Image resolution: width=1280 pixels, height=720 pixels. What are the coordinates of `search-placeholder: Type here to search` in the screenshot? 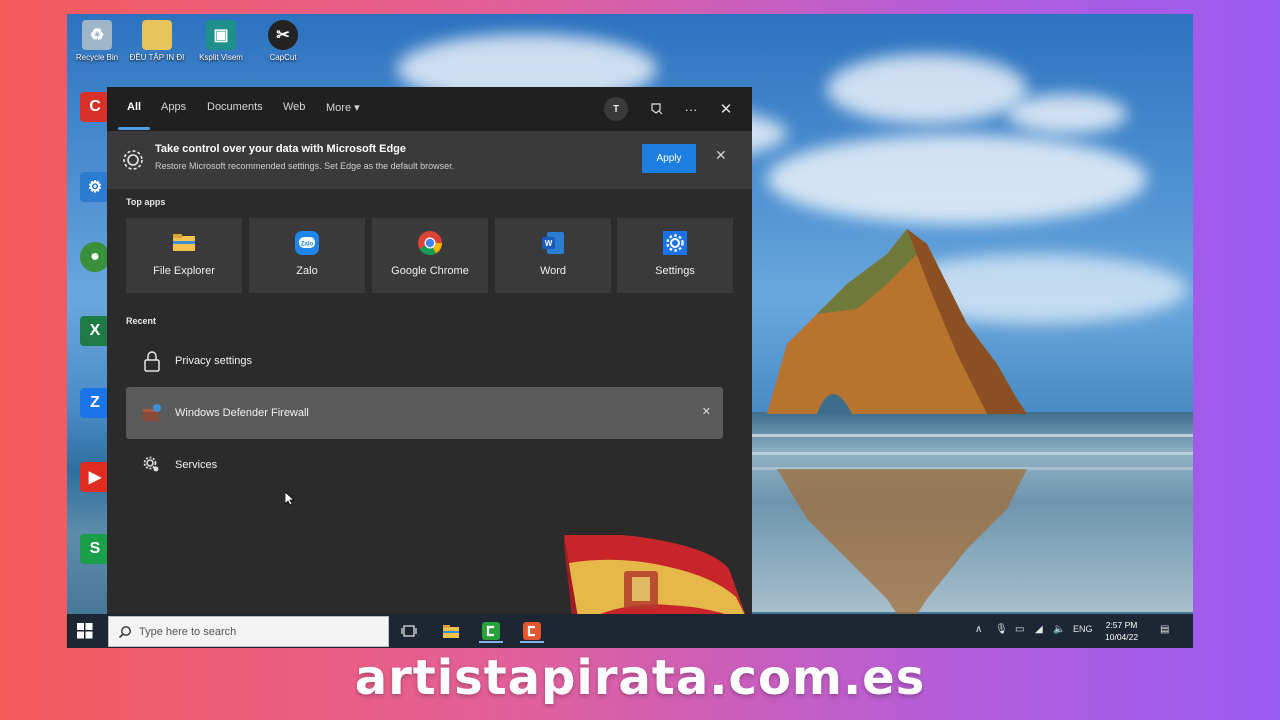 It's located at (188, 632).